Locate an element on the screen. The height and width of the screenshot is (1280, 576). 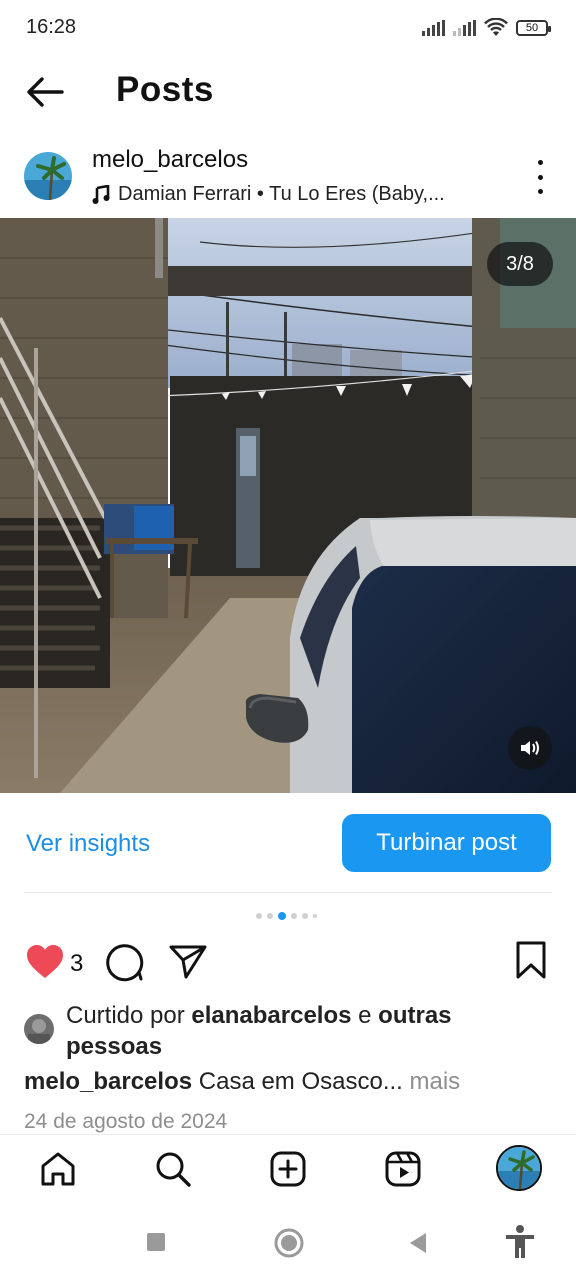
carousel-indicator is located at coordinates (286, 916).